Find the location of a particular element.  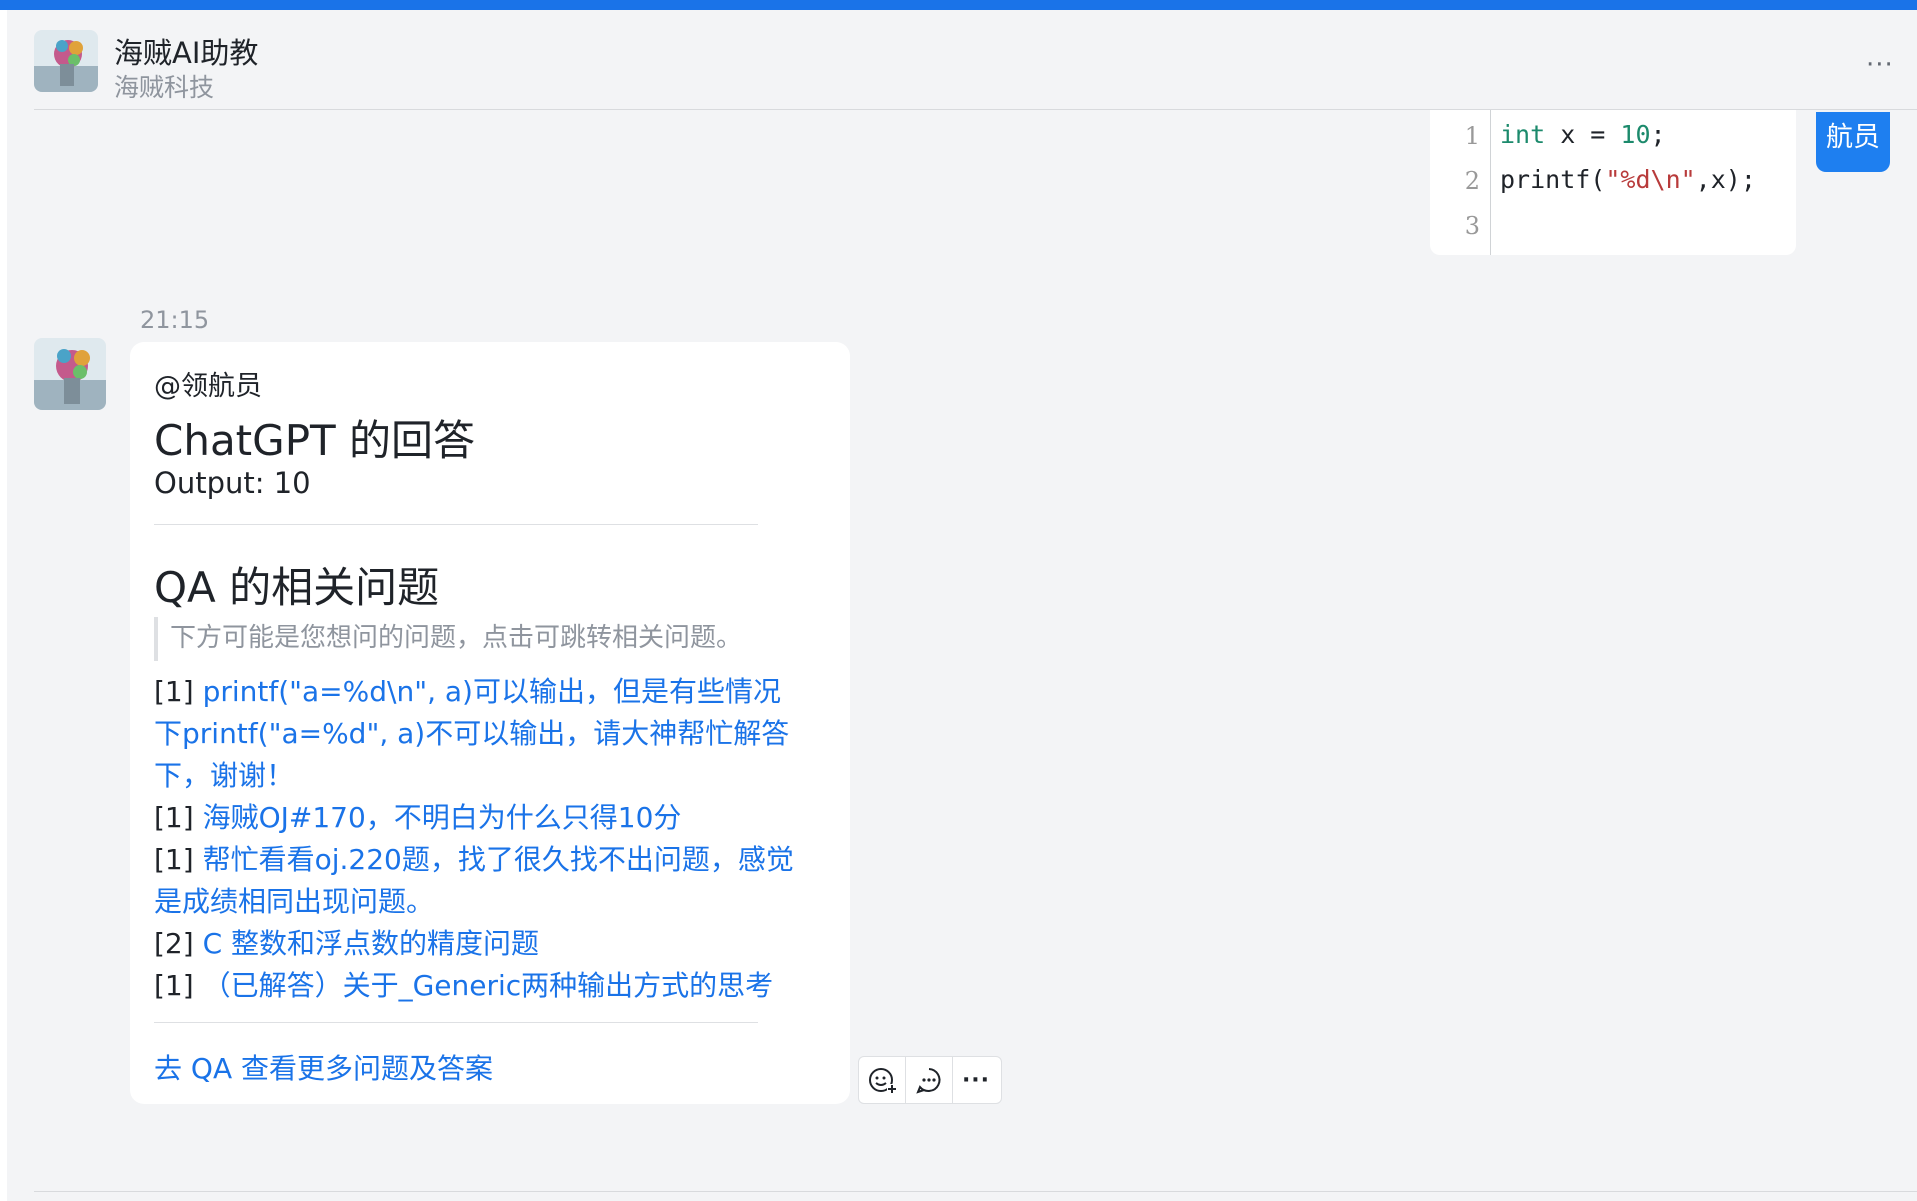

qa-item-link: 海贼OJ#170，不明白为什么只得10分 is located at coordinates (442, 817).